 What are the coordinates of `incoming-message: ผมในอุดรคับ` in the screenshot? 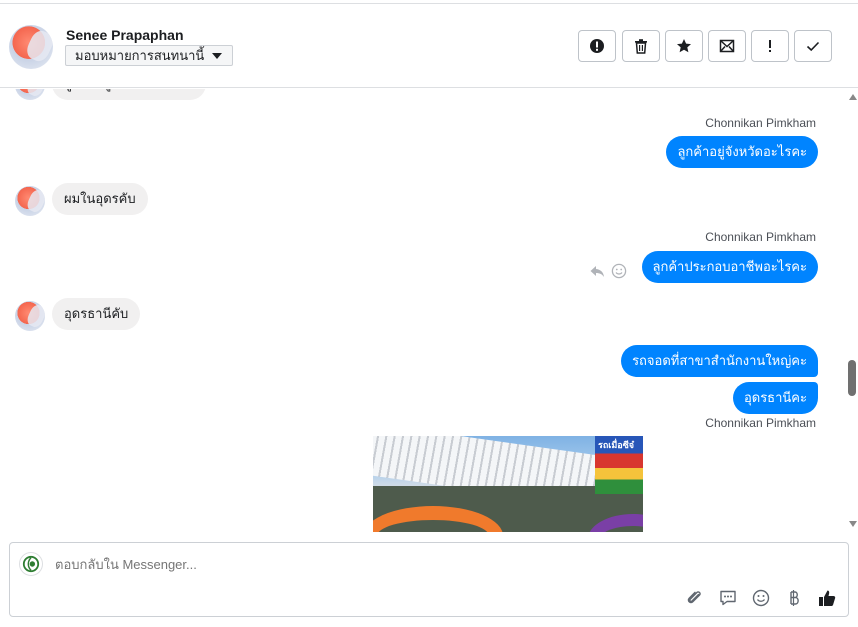 It's located at (100, 199).